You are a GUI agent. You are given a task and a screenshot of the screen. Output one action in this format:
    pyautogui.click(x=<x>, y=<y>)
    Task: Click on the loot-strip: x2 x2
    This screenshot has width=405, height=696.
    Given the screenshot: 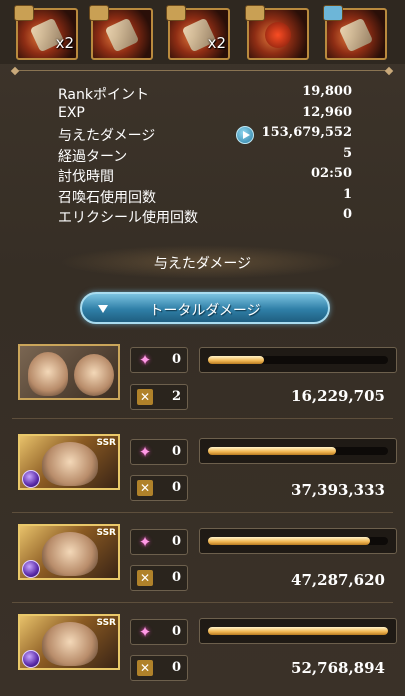 What is the action you would take?
    pyautogui.click(x=202, y=32)
    